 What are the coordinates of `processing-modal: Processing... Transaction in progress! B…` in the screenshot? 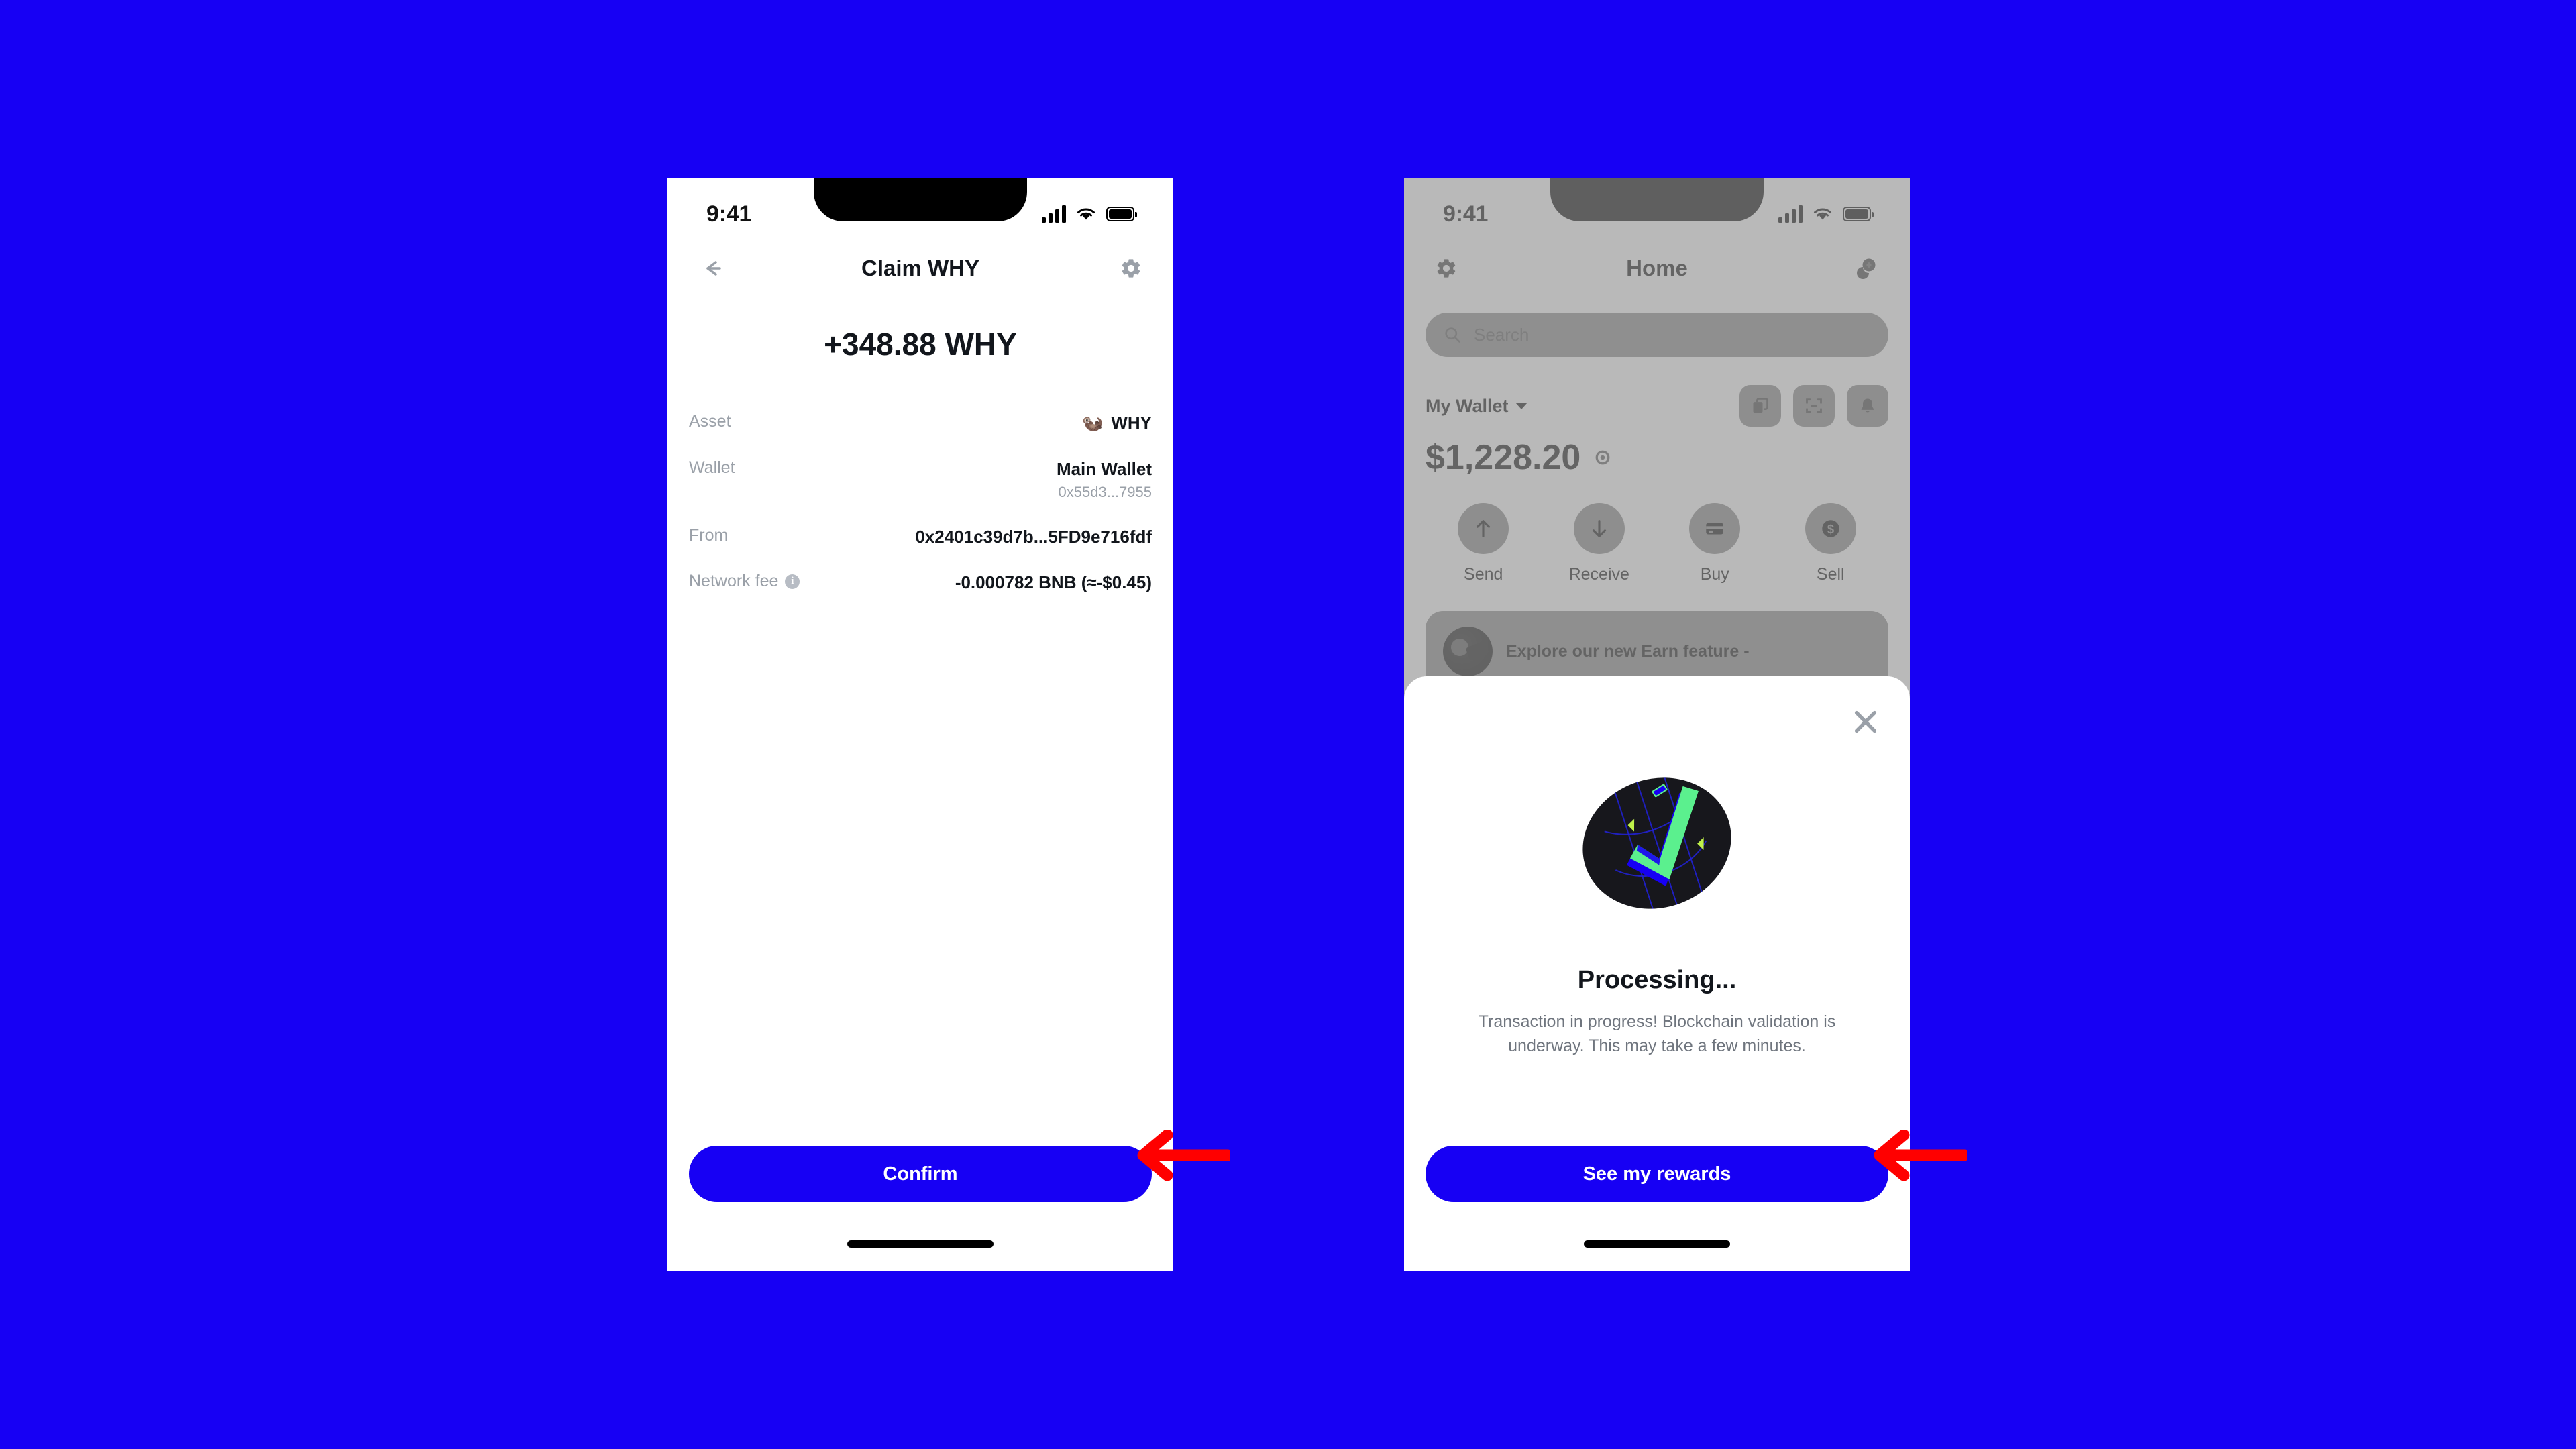 It's located at (1657, 973).